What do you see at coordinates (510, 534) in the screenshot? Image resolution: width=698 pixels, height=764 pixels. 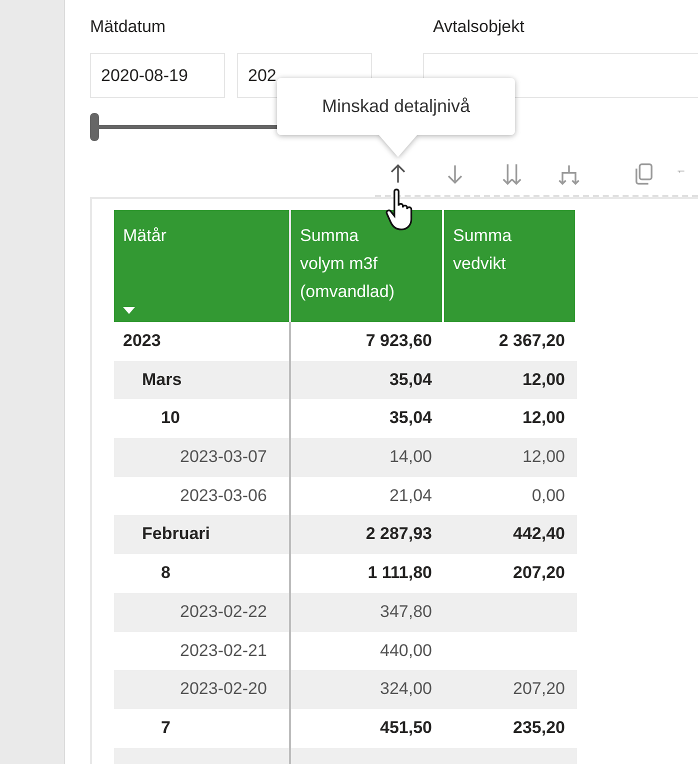 I see `table-cell: 442,40` at bounding box center [510, 534].